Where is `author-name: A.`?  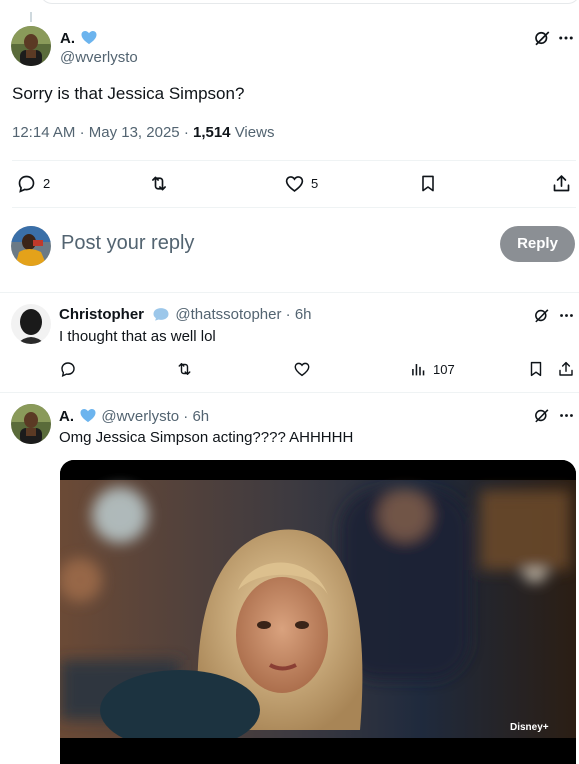 author-name: A. is located at coordinates (79, 39).